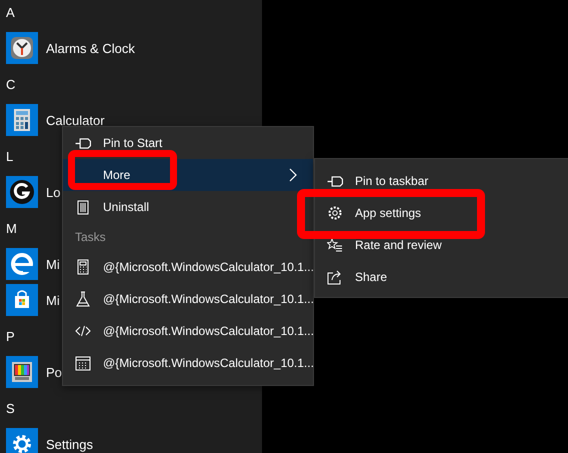 The image size is (568, 453). I want to click on app-item: Alarms & Clock, so click(67, 48).